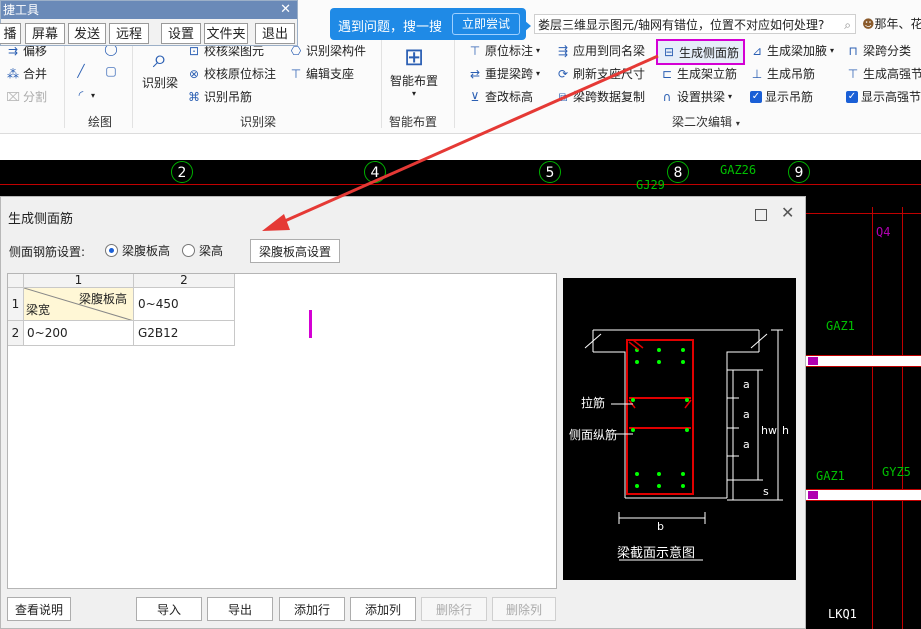 The width and height of the screenshot is (921, 629). Describe the element at coordinates (39, 609) in the screenshot. I see `help-button: 查看说明` at that location.